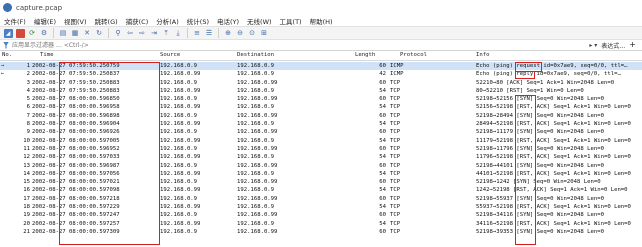 Image resolution: width=642 pixels, height=247 pixels. Describe the element at coordinates (75, 33) in the screenshot. I see `save-file-icon: ▦` at that location.